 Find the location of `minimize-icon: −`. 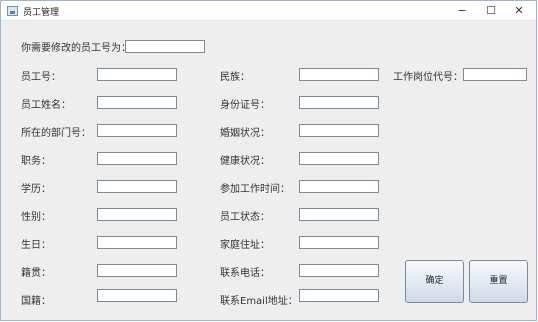

minimize-icon: − is located at coordinates (462, 11).